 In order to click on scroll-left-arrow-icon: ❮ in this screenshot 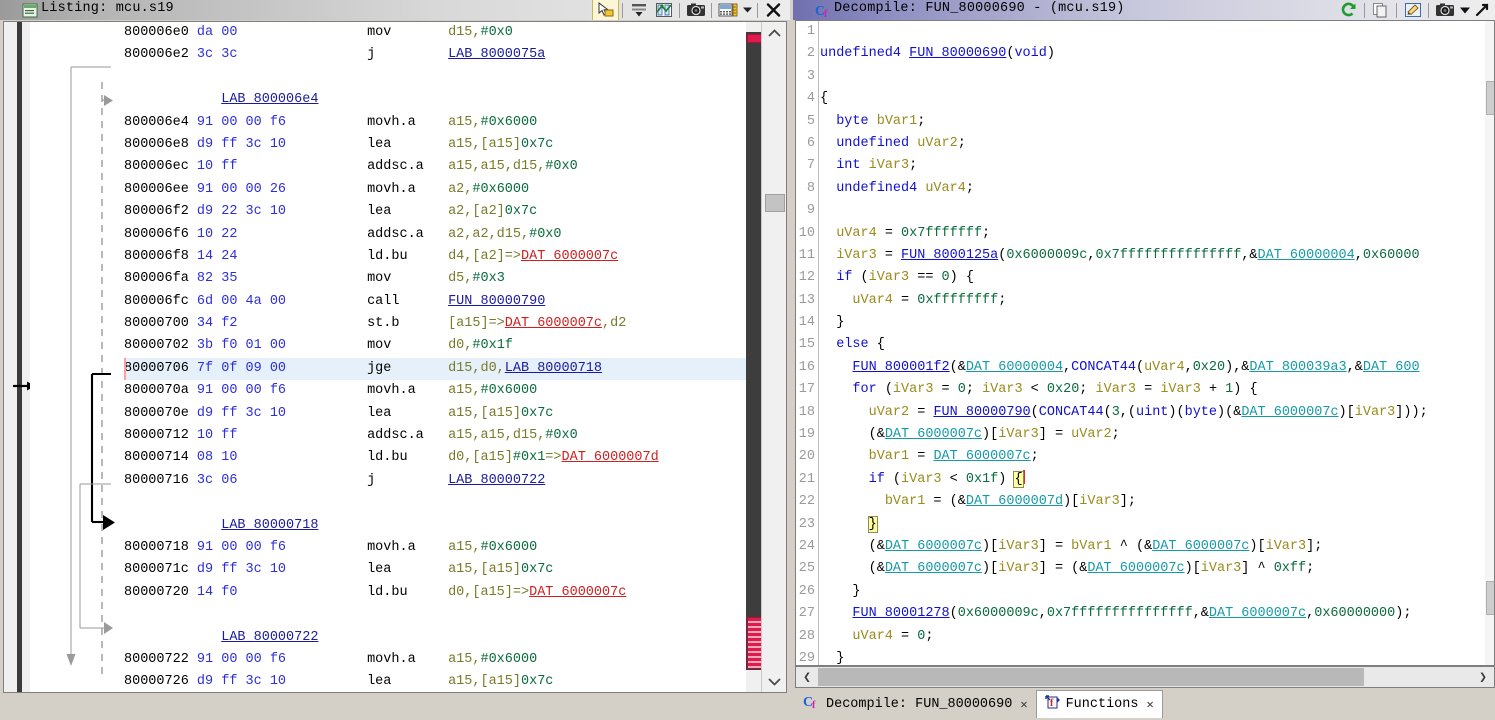, I will do `click(807, 677)`.